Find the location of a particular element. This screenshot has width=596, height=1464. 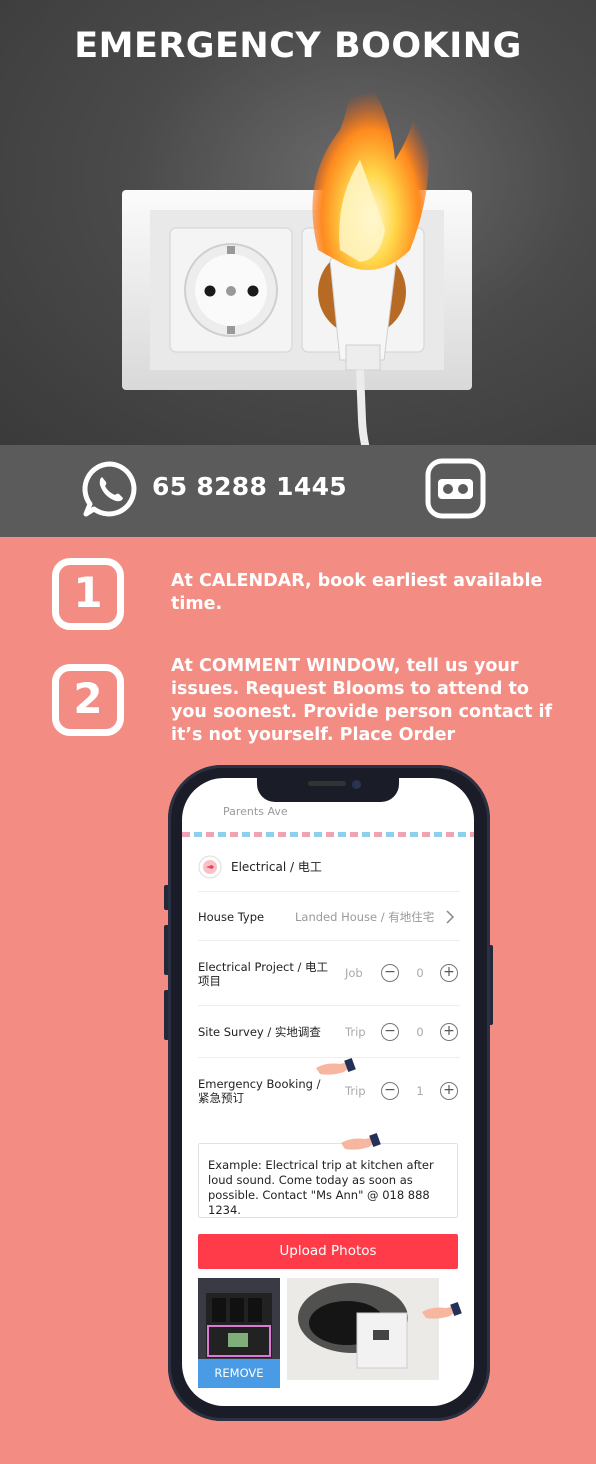

voicemail-icon is located at coordinates (455, 488).